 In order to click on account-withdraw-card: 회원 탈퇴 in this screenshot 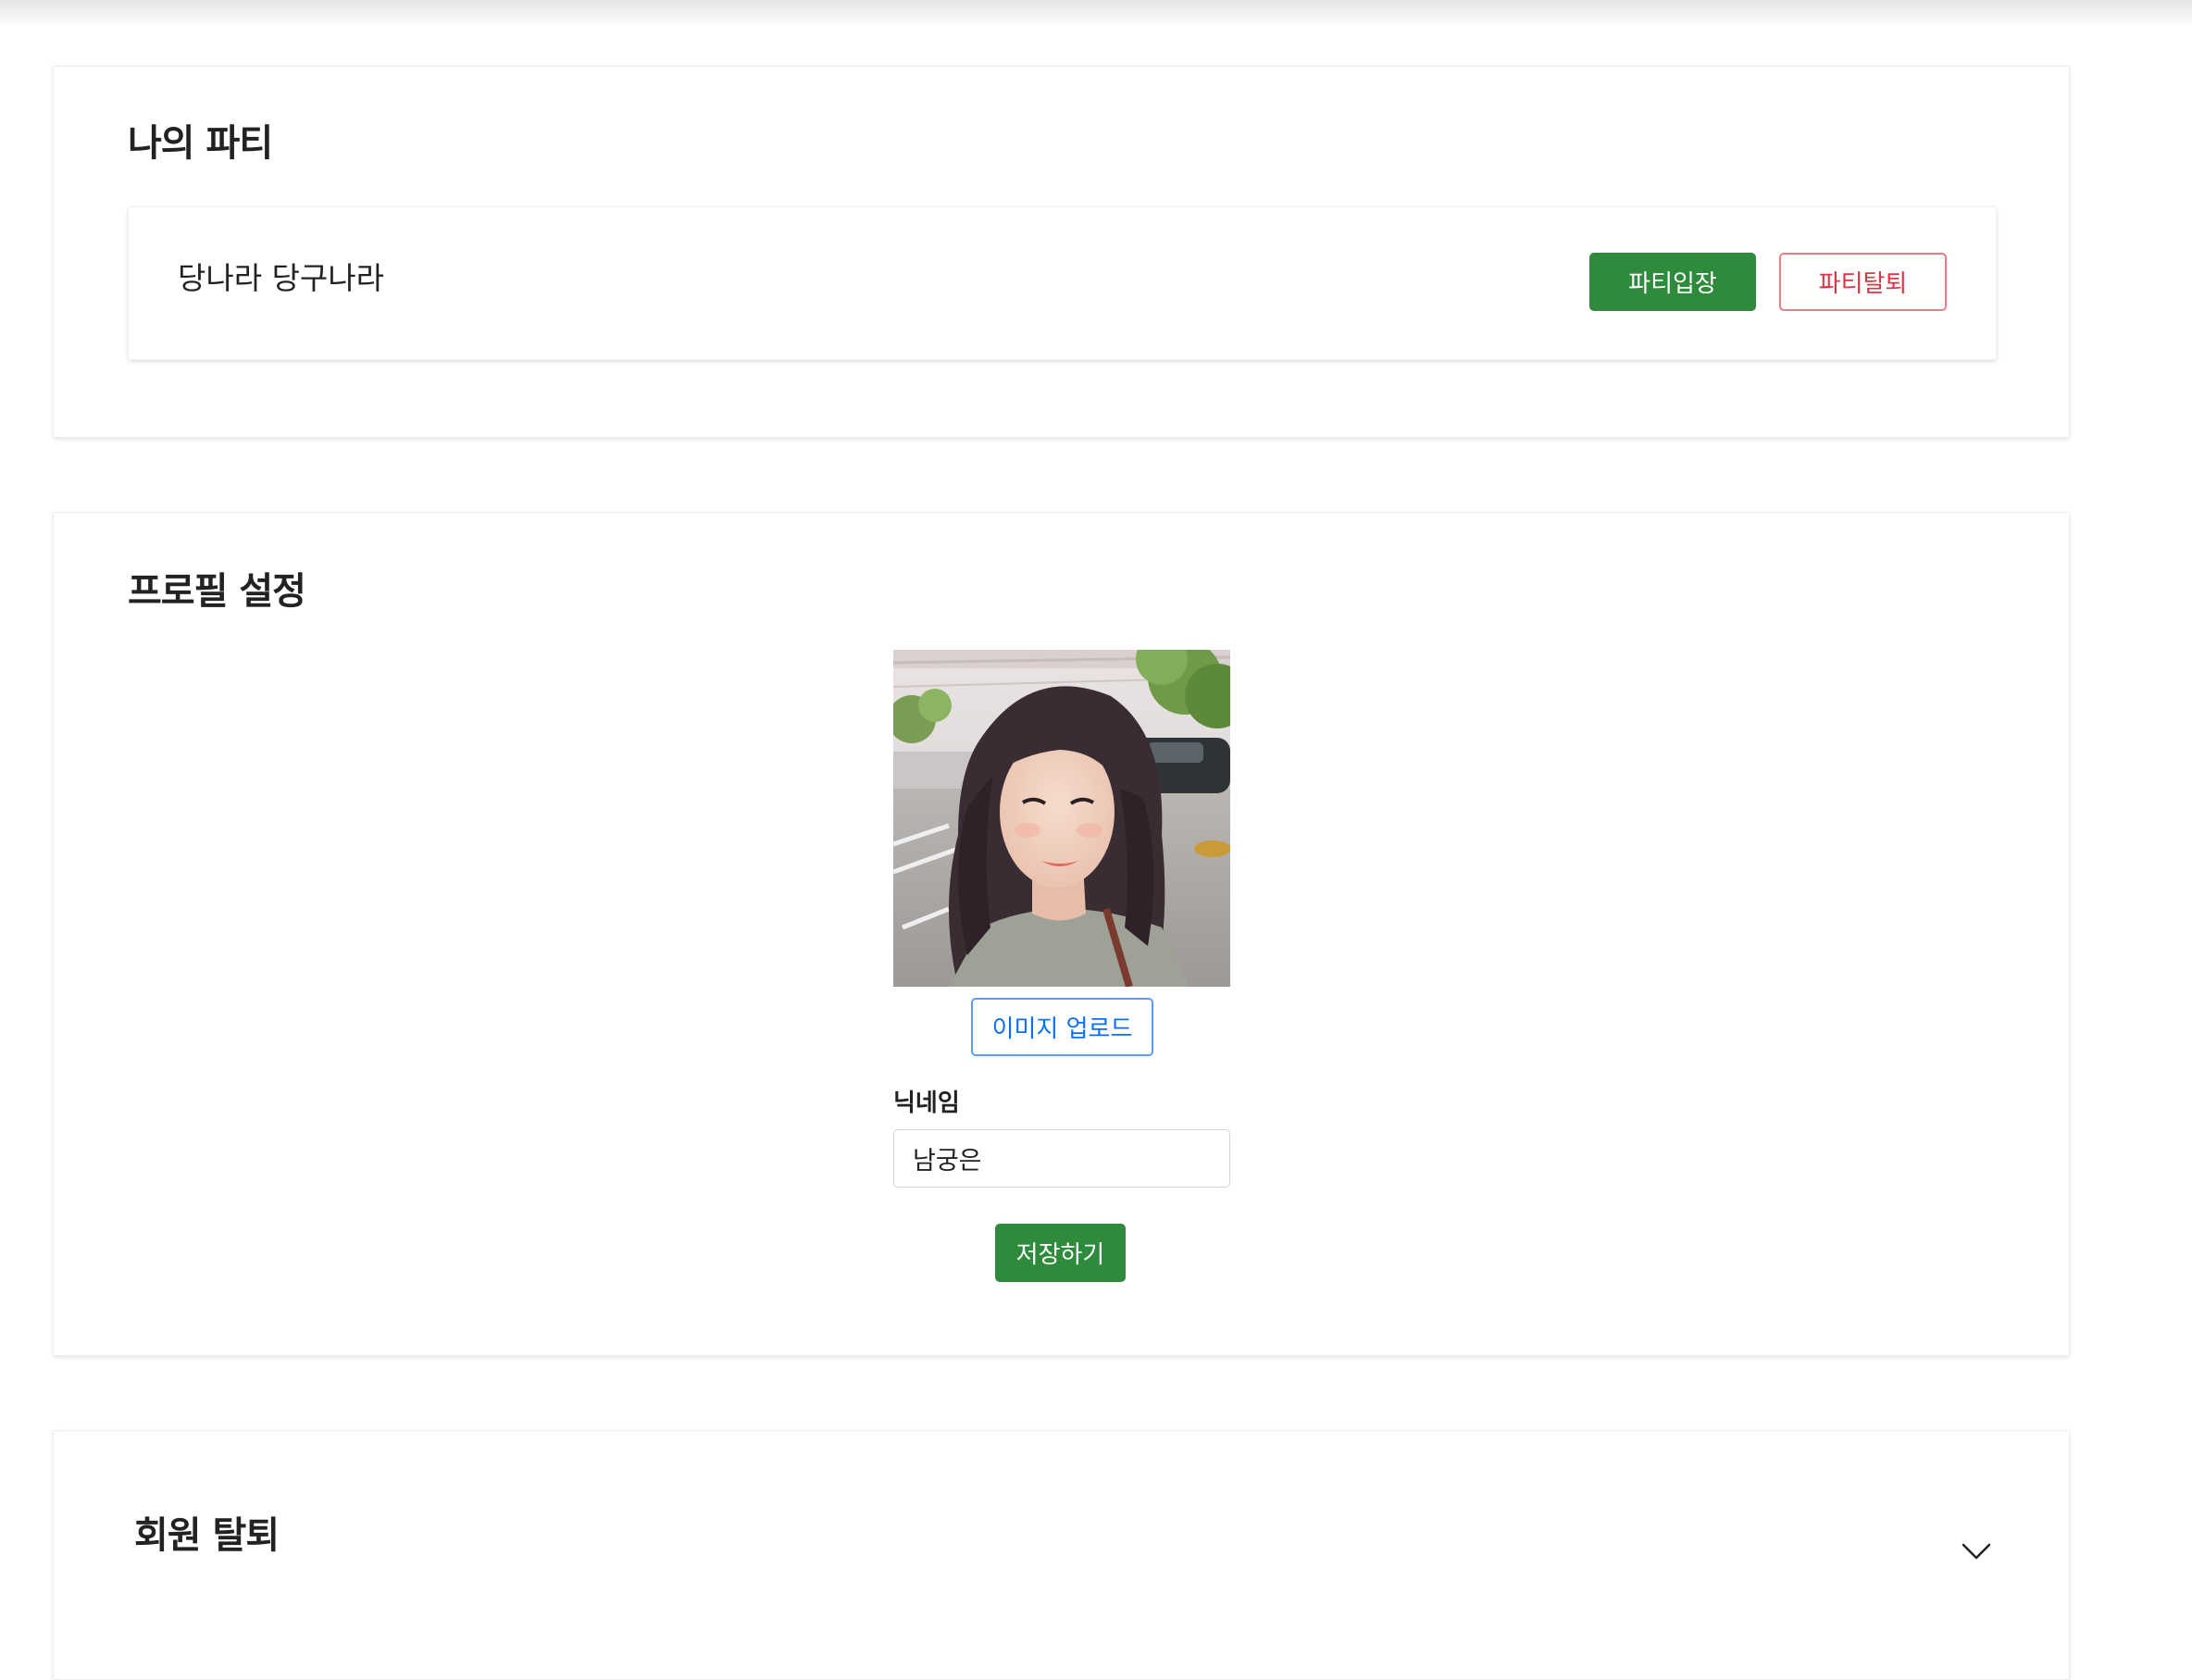, I will do `click(1061, 1555)`.